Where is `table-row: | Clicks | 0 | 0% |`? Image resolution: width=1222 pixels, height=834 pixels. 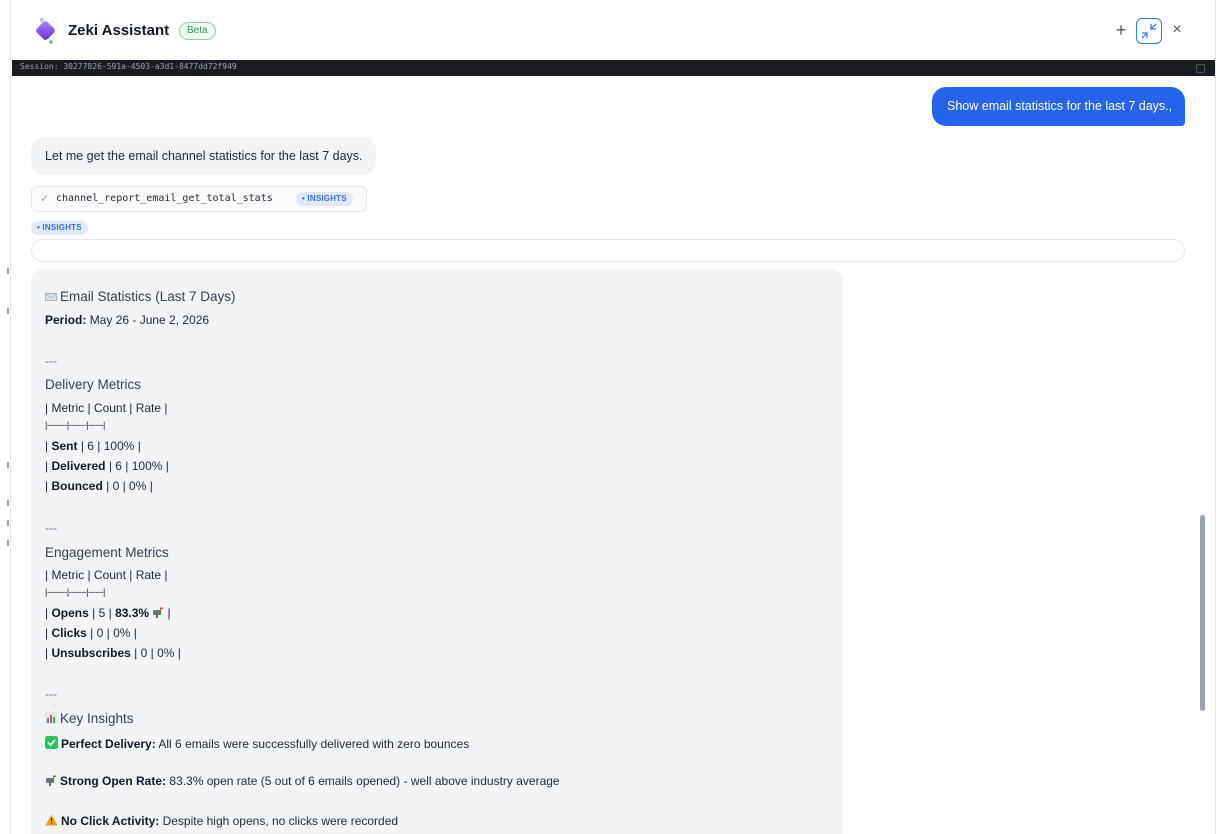 table-row: | Clicks | 0 | 0% | is located at coordinates (91, 633).